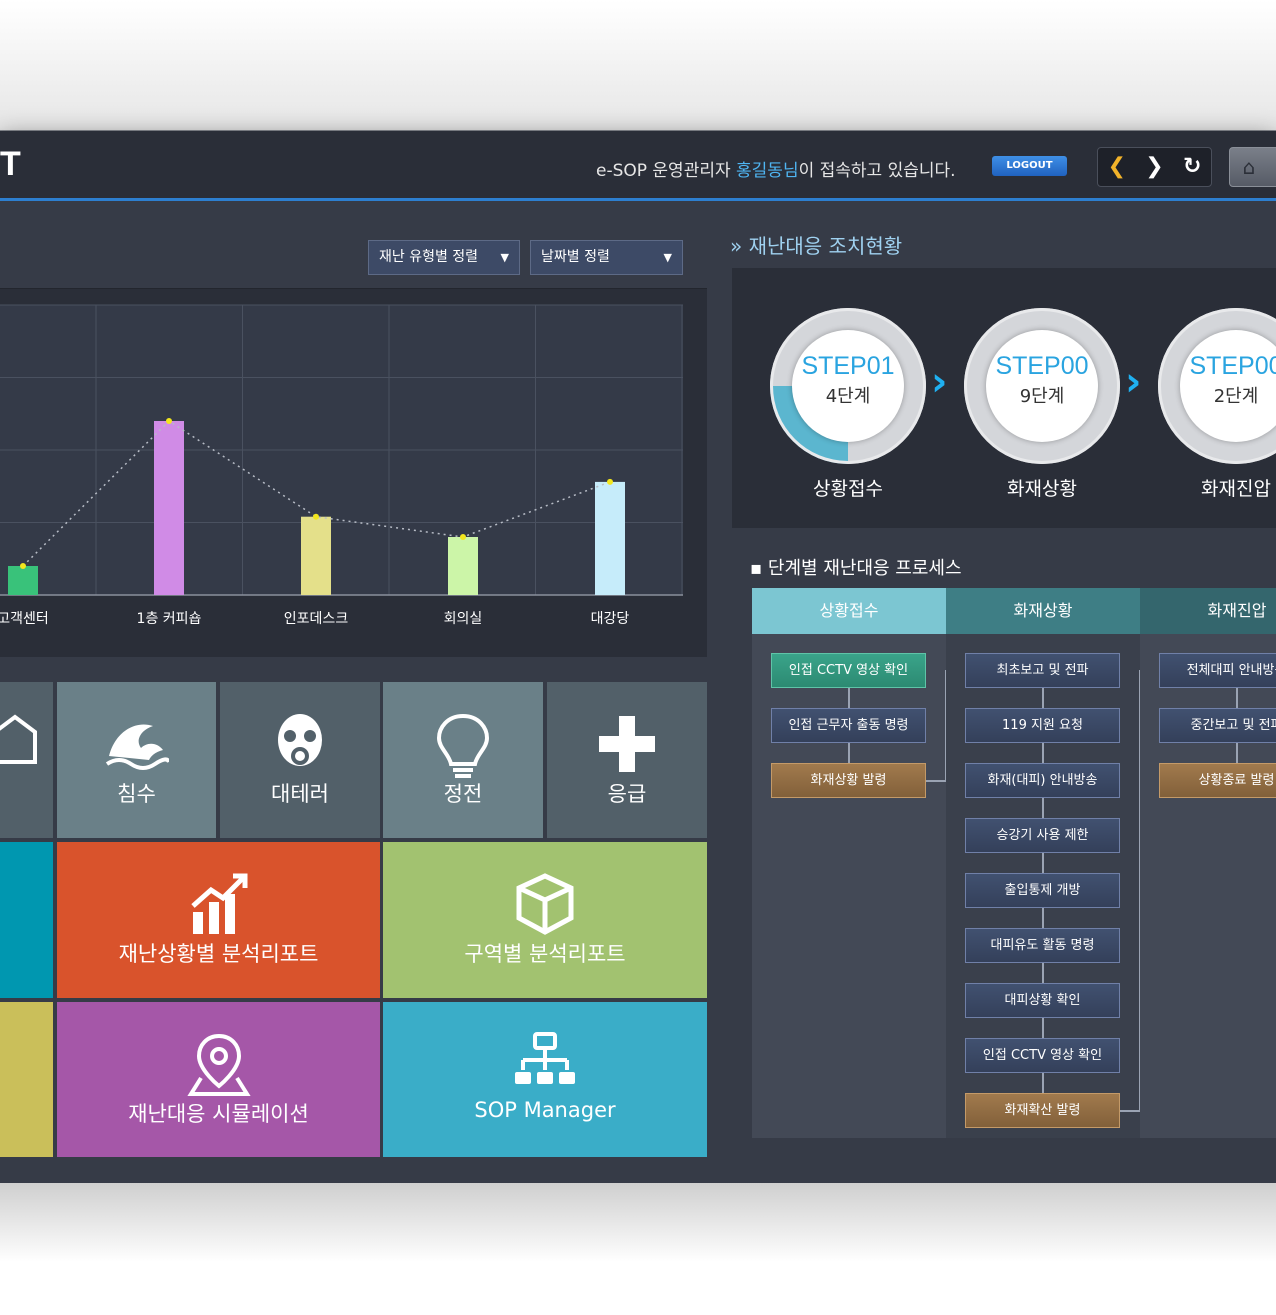 Image resolution: width=1276 pixels, height=1315 pixels. I want to click on sort-by-type-label: 재난 유형별 정렬, so click(429, 257).